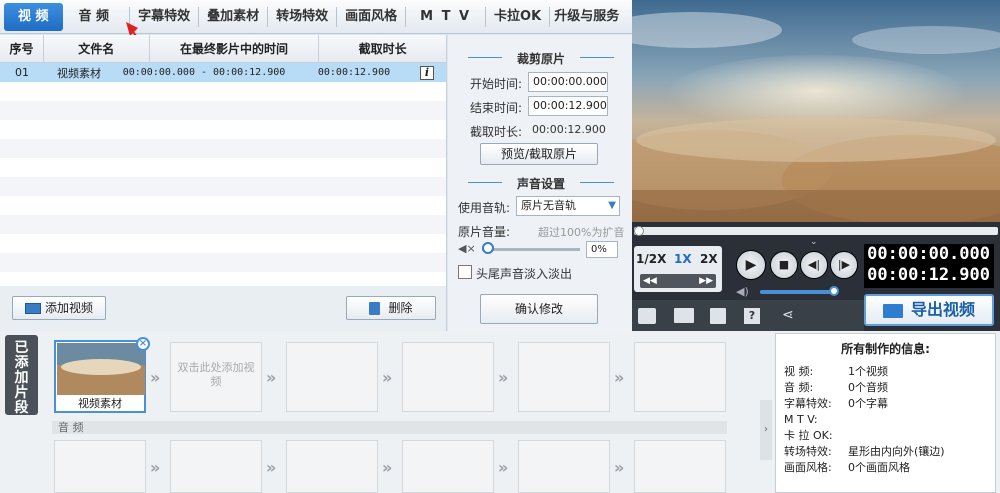  Describe the element at coordinates (97, 48) in the screenshot. I see `col-filename: 文件名` at that location.